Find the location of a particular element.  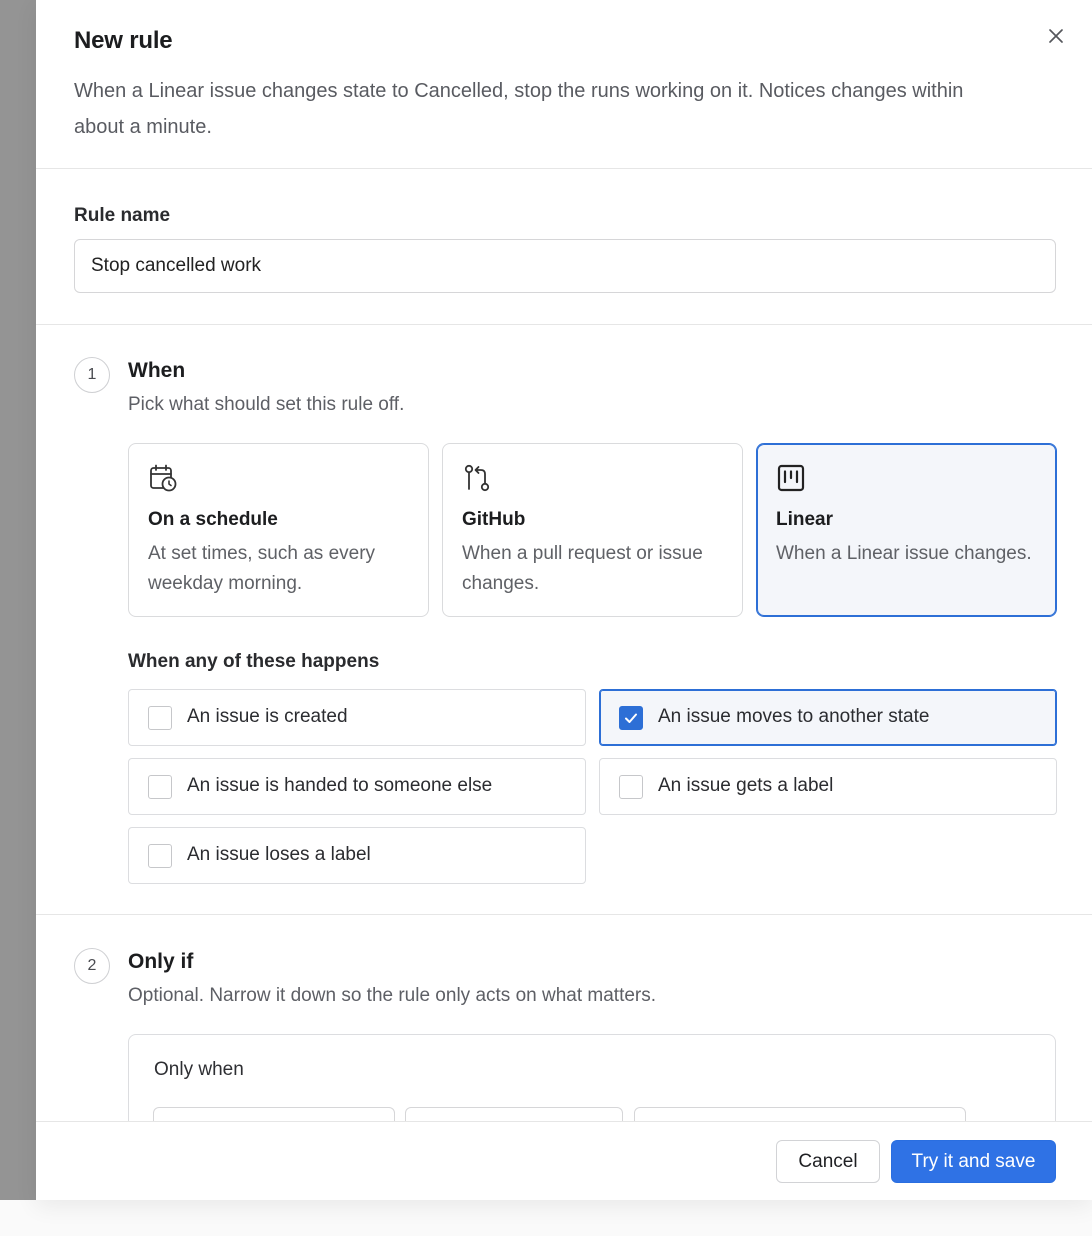

rule-name-section: Rule name is located at coordinates (564, 247).